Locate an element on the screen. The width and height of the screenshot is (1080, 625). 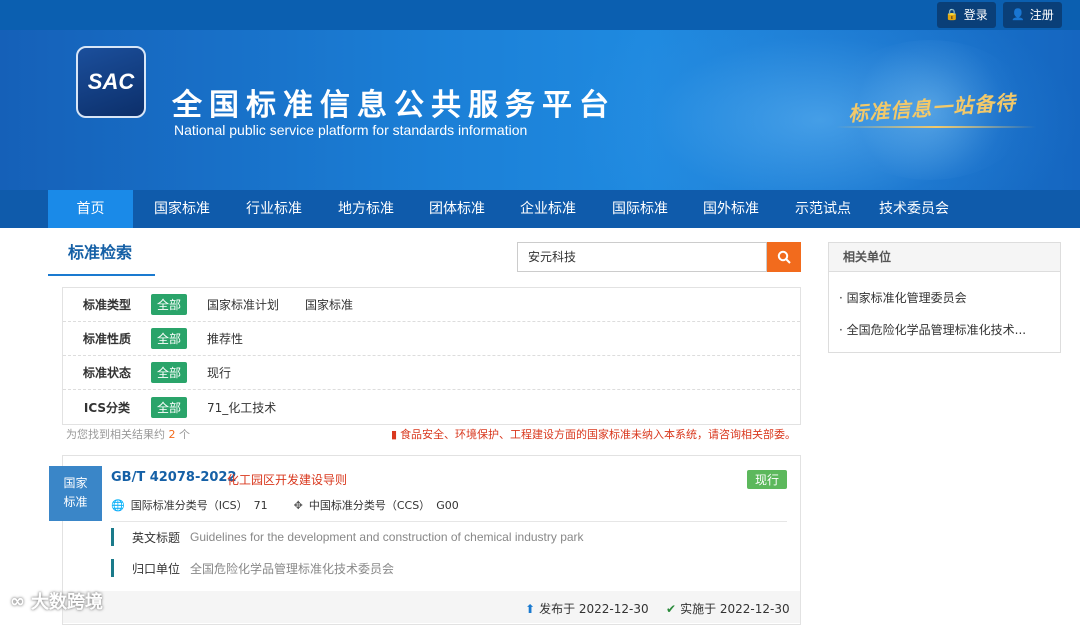
filter-option: 国家标准 is located at coordinates (329, 304).